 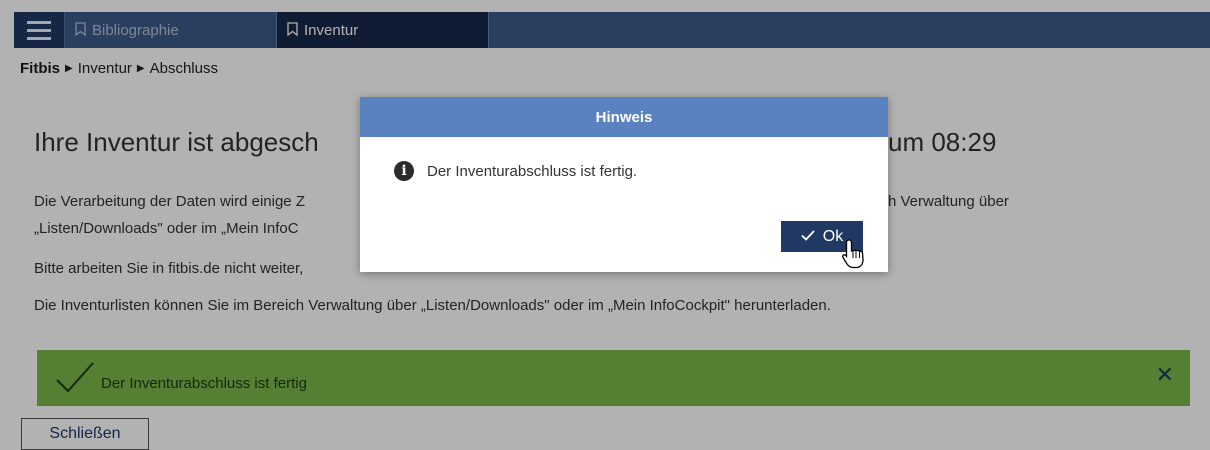 I want to click on dialog-title: Hinweis, so click(x=624, y=117).